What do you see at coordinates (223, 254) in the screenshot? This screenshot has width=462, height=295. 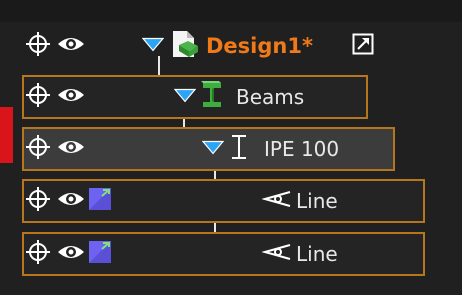 I see `tree-row-line-2: Line` at bounding box center [223, 254].